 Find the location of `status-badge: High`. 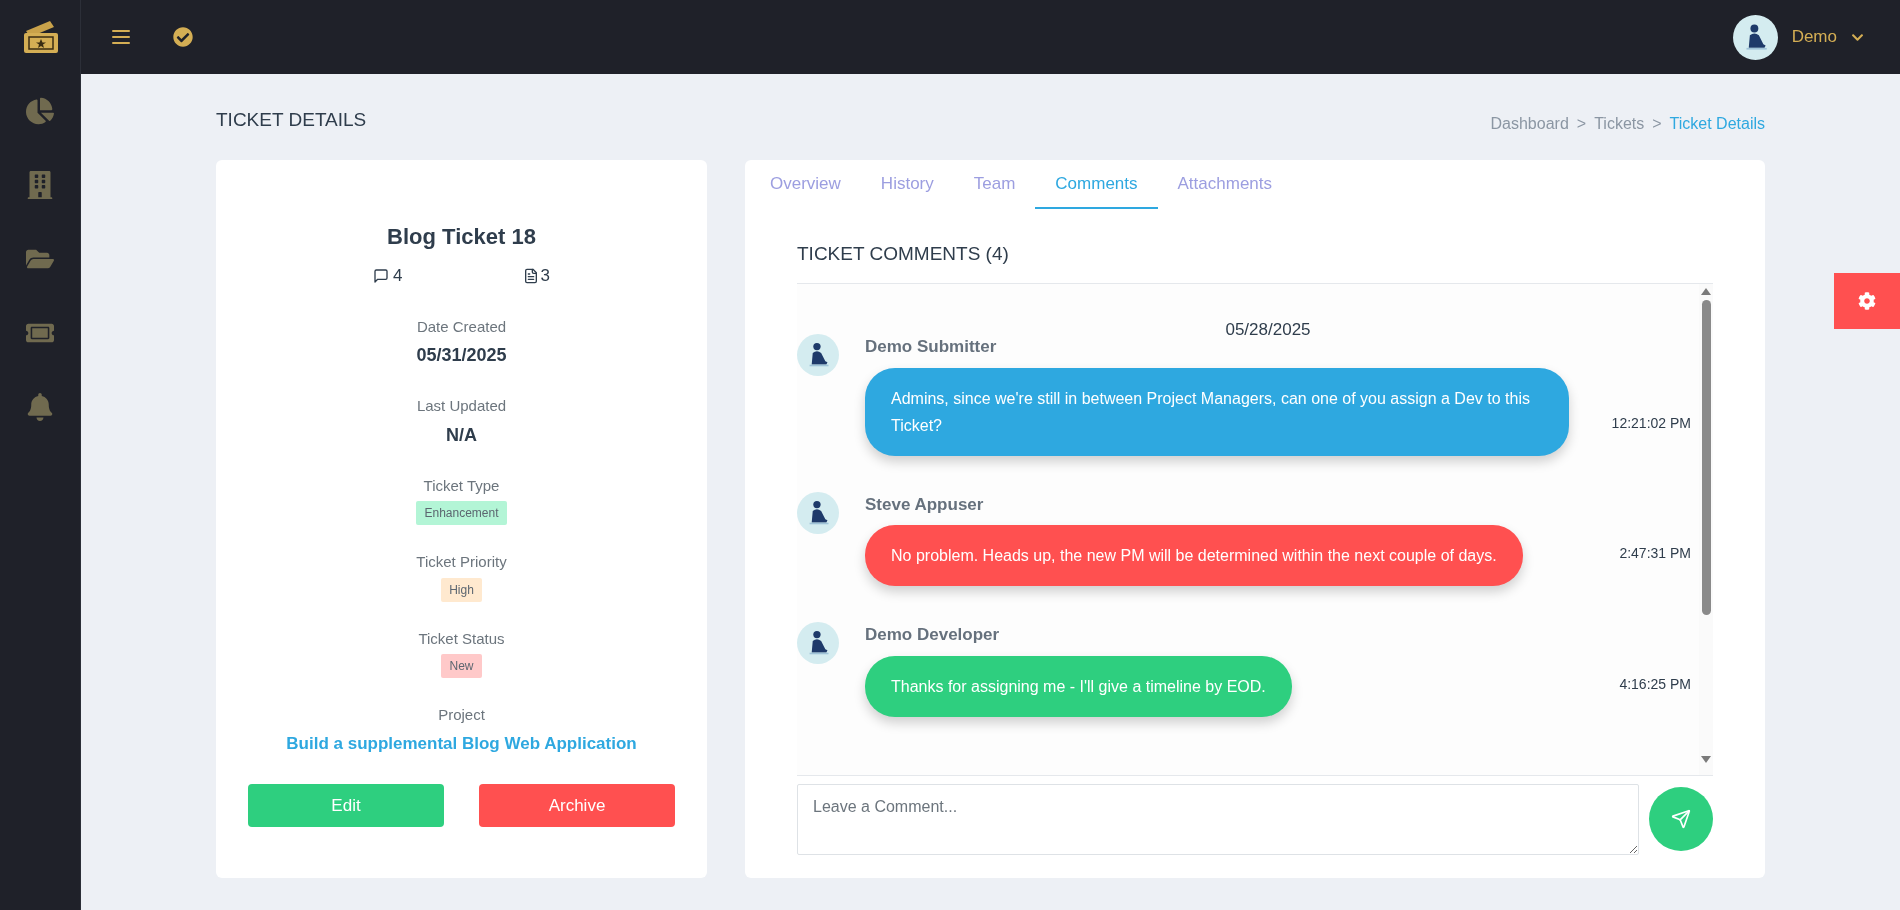

status-badge: High is located at coordinates (461, 589).